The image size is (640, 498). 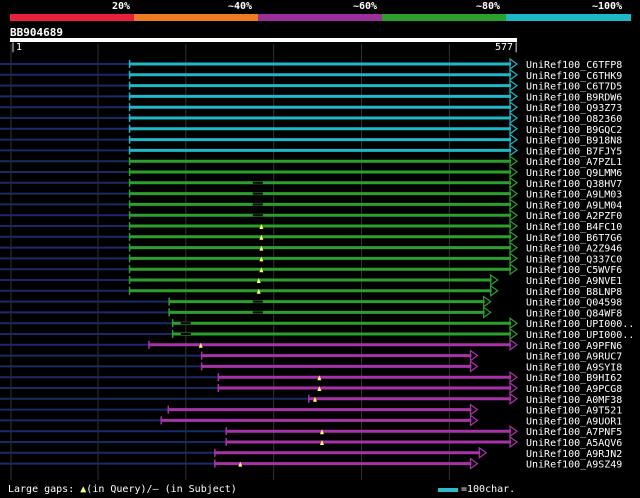 I want to click on hit-name: UniRef100_A9T521, so click(x=574, y=411).